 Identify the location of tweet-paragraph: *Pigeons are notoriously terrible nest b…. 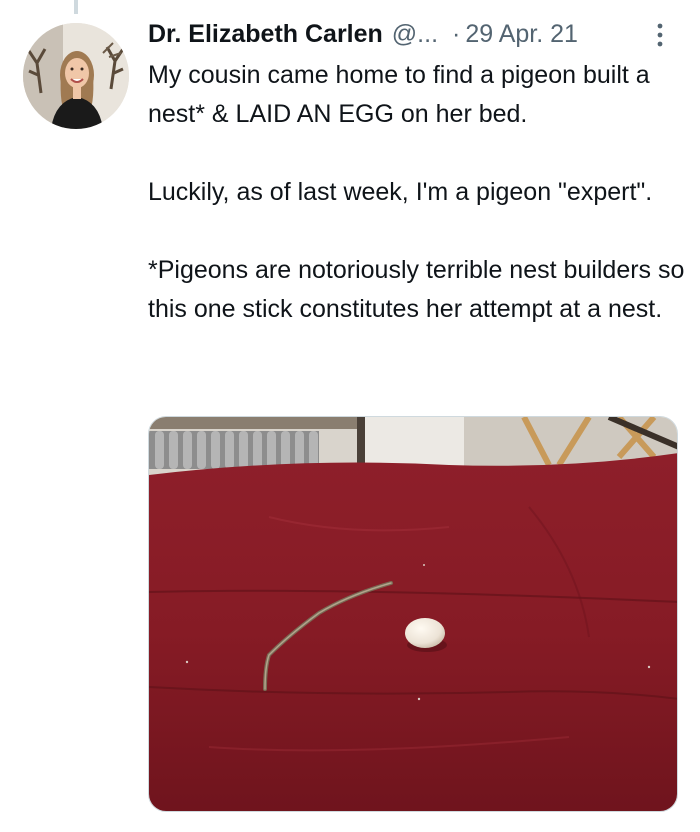
(416, 289).